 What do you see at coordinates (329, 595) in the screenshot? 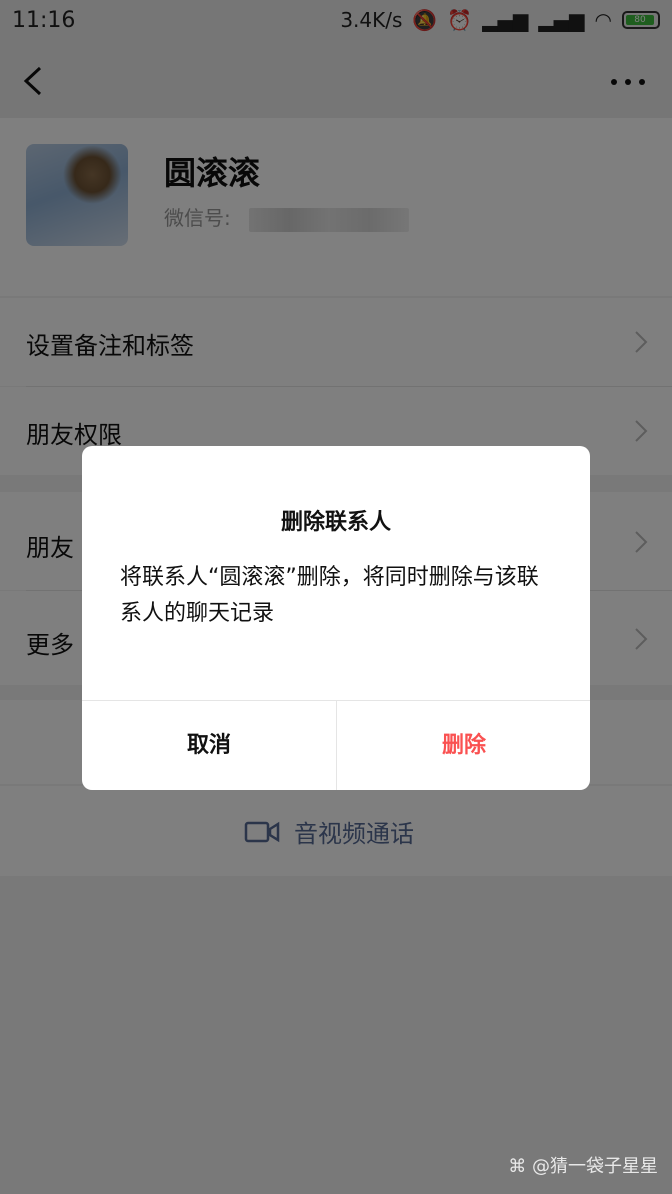
I see `dialog-message: 将联系人“圆滚滚”删除，将同时删除与该联系人的聊天记录` at bounding box center [329, 595].